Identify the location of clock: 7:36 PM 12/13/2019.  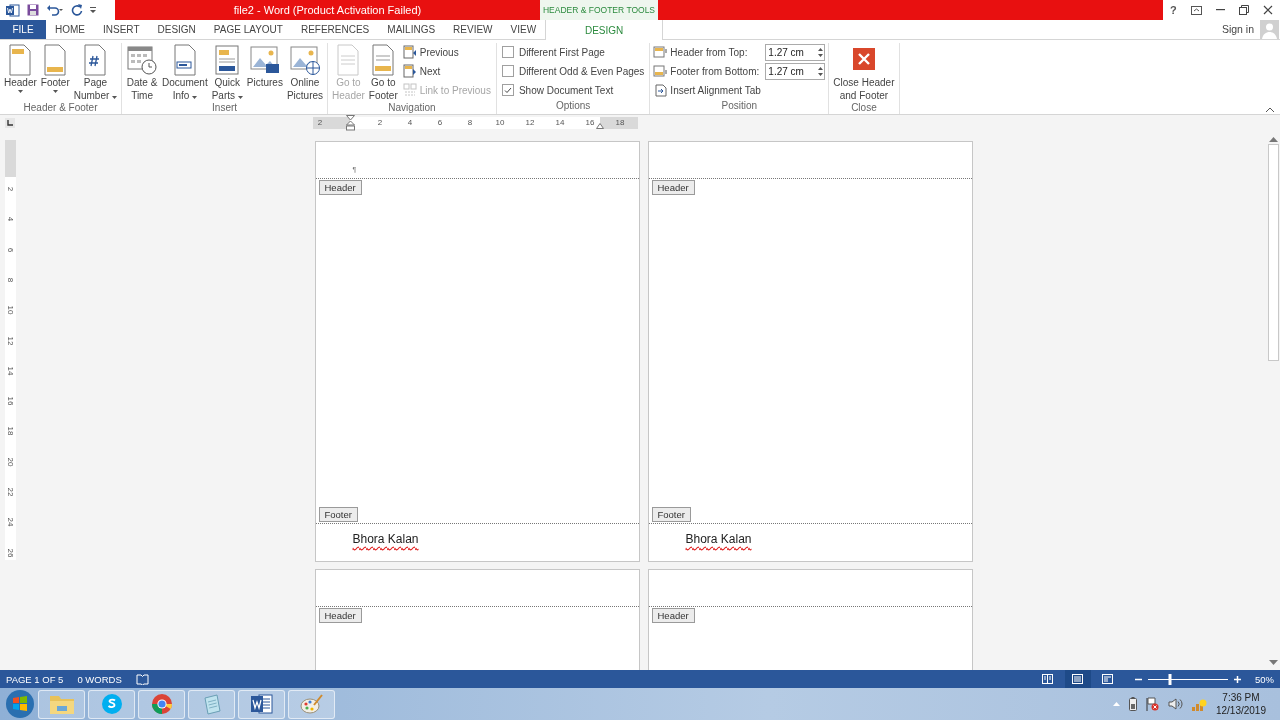
(1240, 704).